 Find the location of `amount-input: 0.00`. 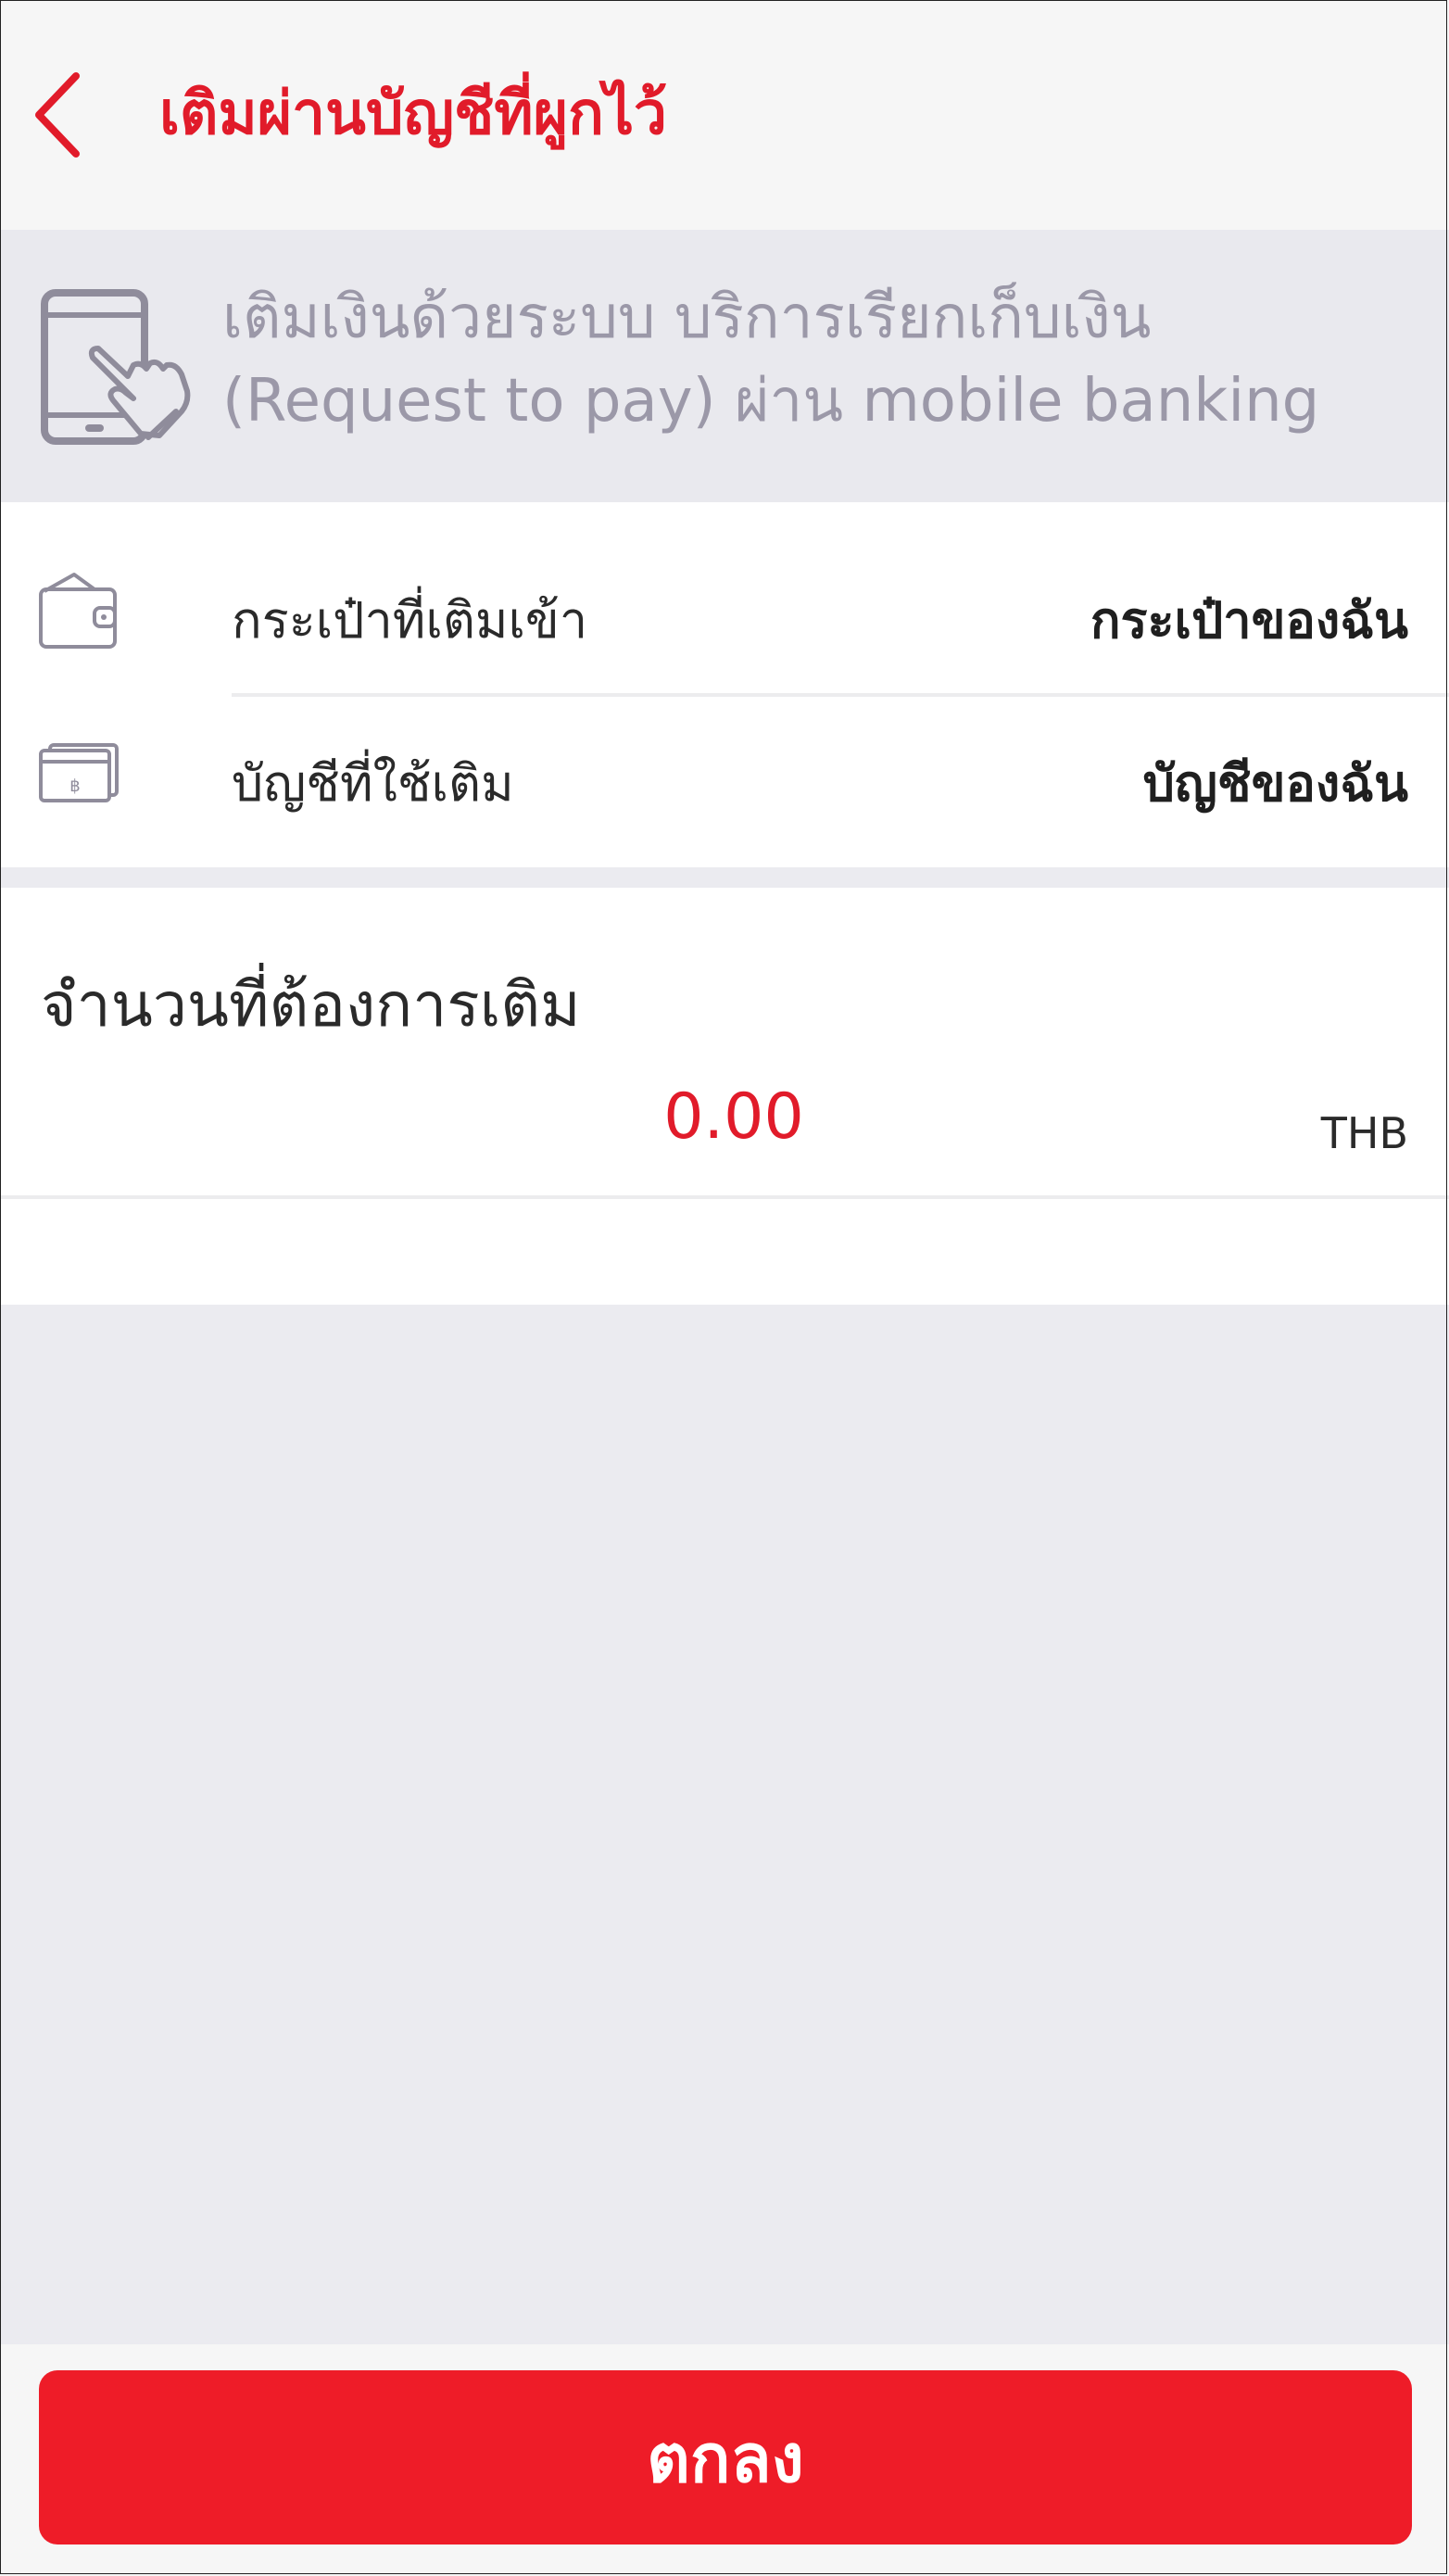

amount-input: 0.00 is located at coordinates (724, 1117).